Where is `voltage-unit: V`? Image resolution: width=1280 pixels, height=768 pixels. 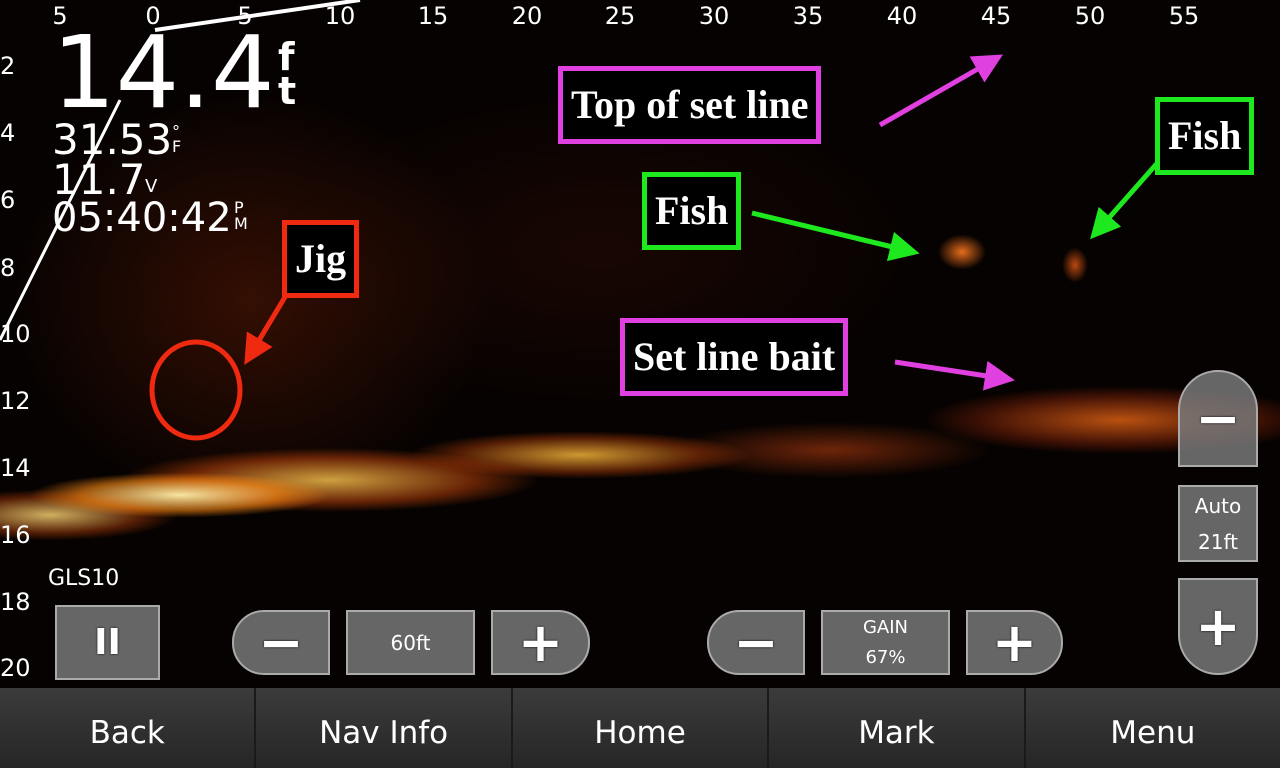
voltage-unit: V is located at coordinates (151, 186).